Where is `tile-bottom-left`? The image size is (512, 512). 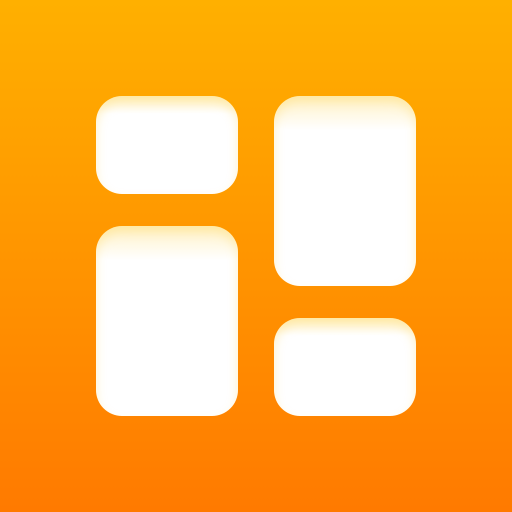
tile-bottom-left is located at coordinates (167, 321).